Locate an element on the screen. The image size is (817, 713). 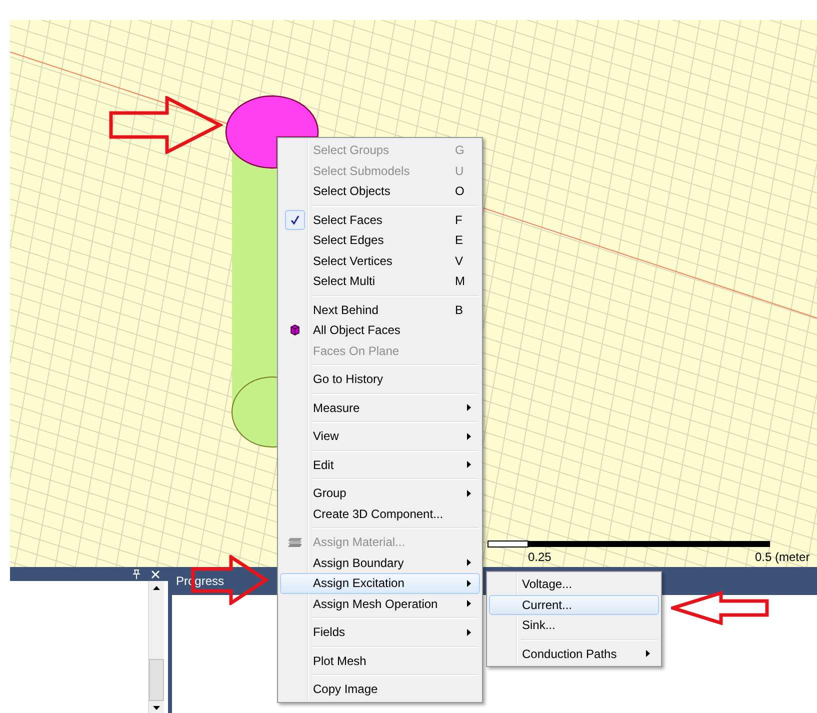
cube-icon is located at coordinates (295, 330).